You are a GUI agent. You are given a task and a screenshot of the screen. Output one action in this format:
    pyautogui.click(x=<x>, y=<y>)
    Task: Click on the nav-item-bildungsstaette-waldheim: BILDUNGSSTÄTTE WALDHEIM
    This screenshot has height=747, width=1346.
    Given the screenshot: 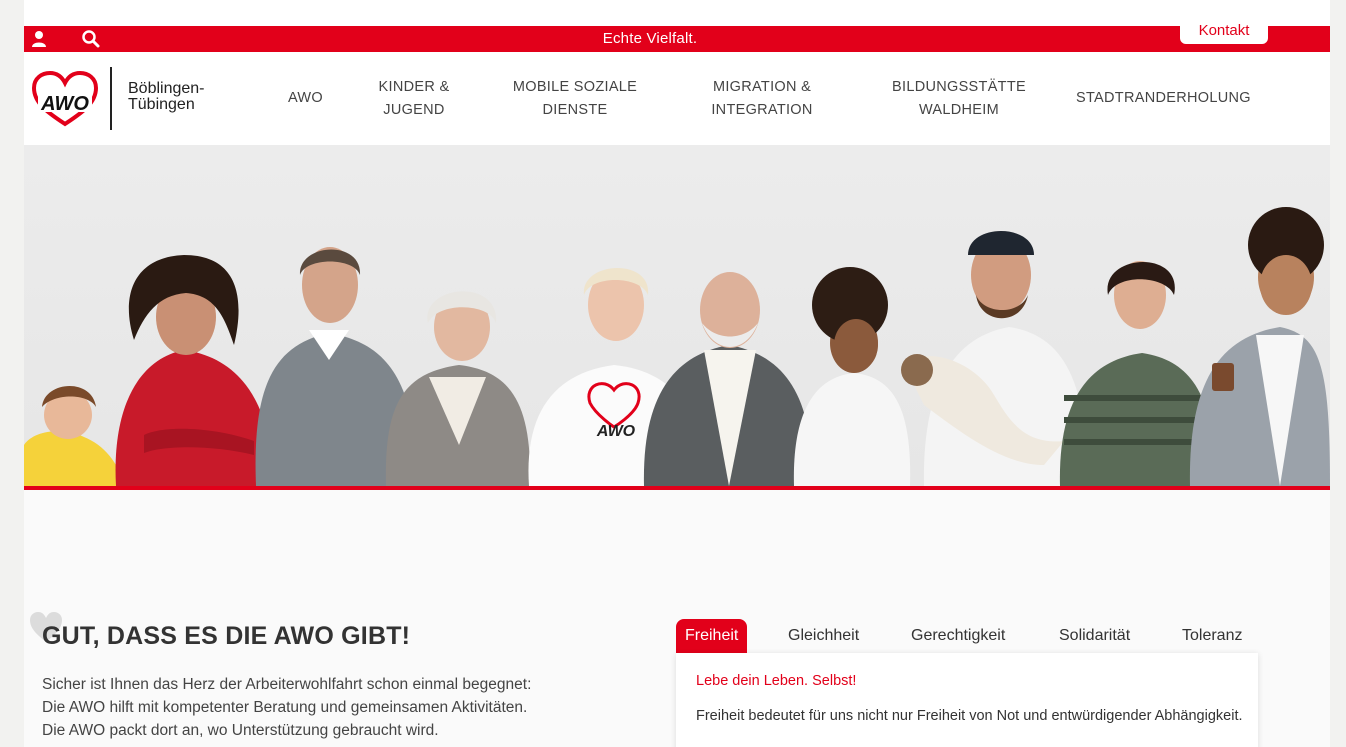 What is the action you would take?
    pyautogui.click(x=959, y=99)
    